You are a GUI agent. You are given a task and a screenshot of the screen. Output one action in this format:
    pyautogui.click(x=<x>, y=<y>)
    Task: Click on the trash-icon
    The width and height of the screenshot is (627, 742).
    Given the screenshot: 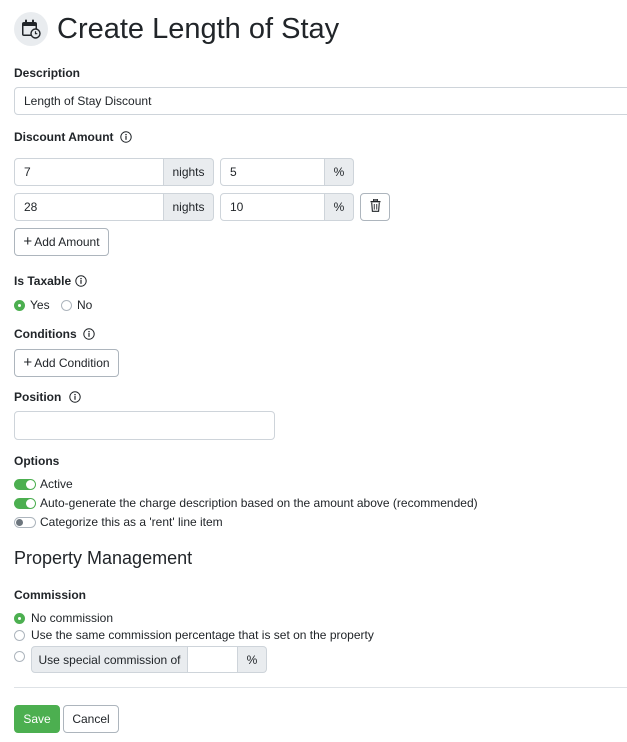 What is the action you would take?
    pyautogui.click(x=375, y=206)
    